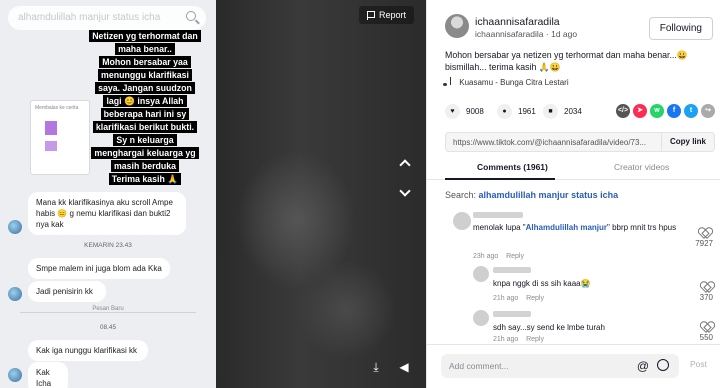  I want to click on share-more-icon: ↪, so click(708, 111).